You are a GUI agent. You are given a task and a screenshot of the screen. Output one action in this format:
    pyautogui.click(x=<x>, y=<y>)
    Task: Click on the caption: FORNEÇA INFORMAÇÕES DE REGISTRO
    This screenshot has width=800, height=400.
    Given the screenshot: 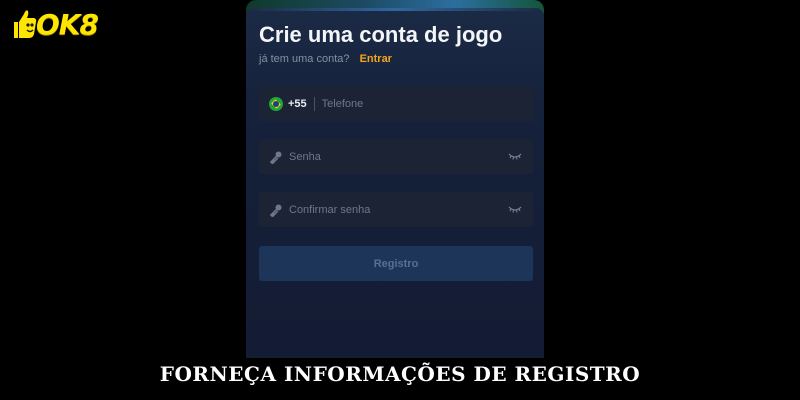 What is the action you would take?
    pyautogui.click(x=400, y=374)
    